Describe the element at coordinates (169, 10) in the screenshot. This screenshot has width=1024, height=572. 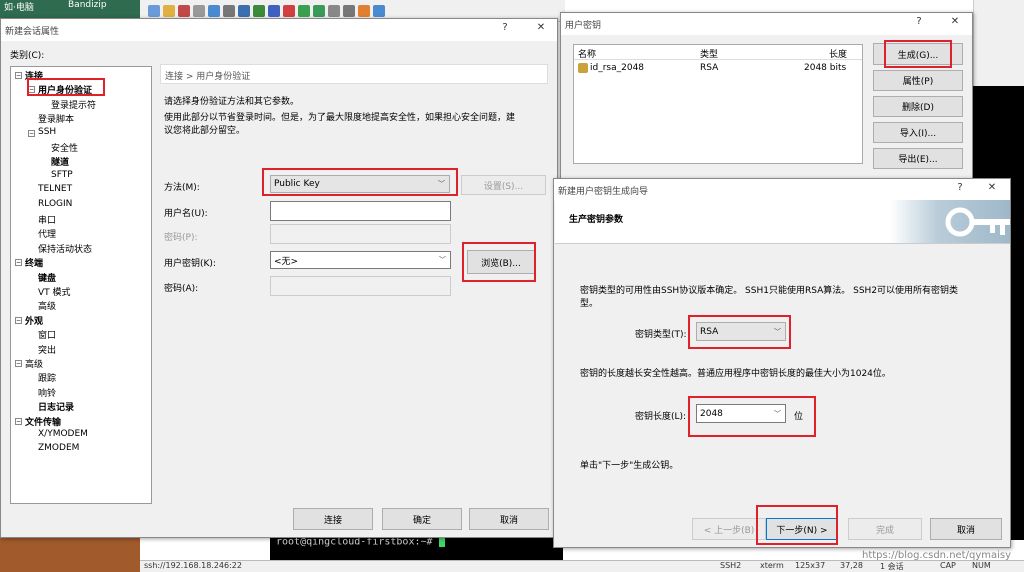
I see `open-folder-icon` at that location.